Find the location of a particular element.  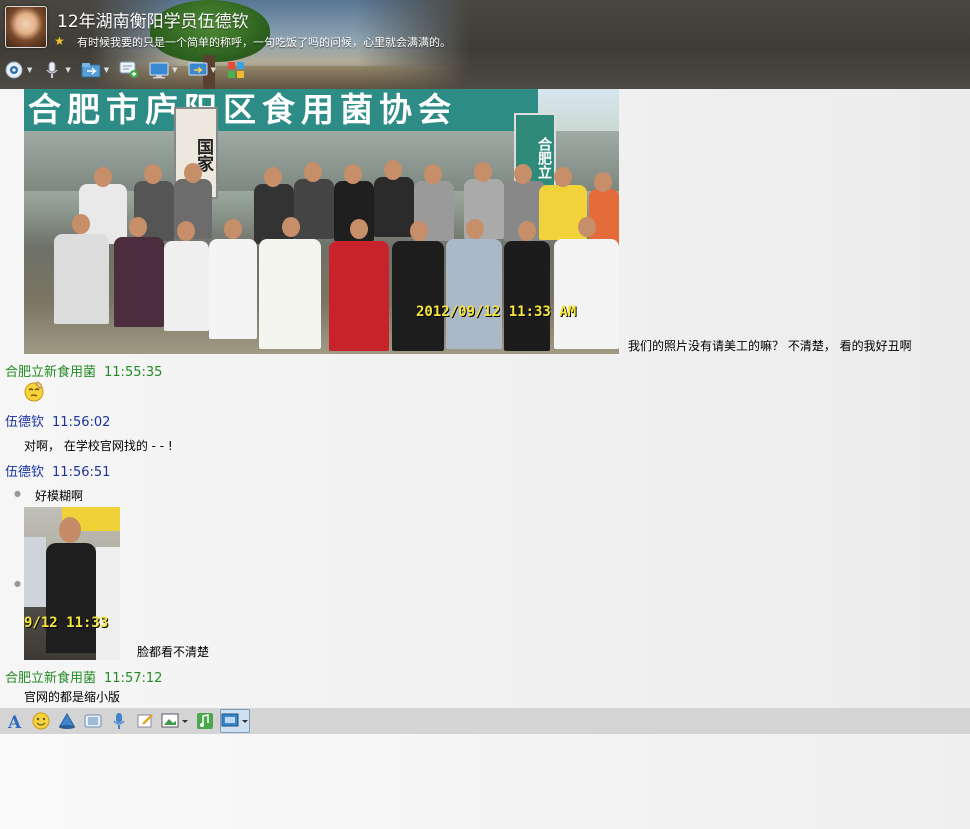

voice-message-icon is located at coordinates (119, 721).